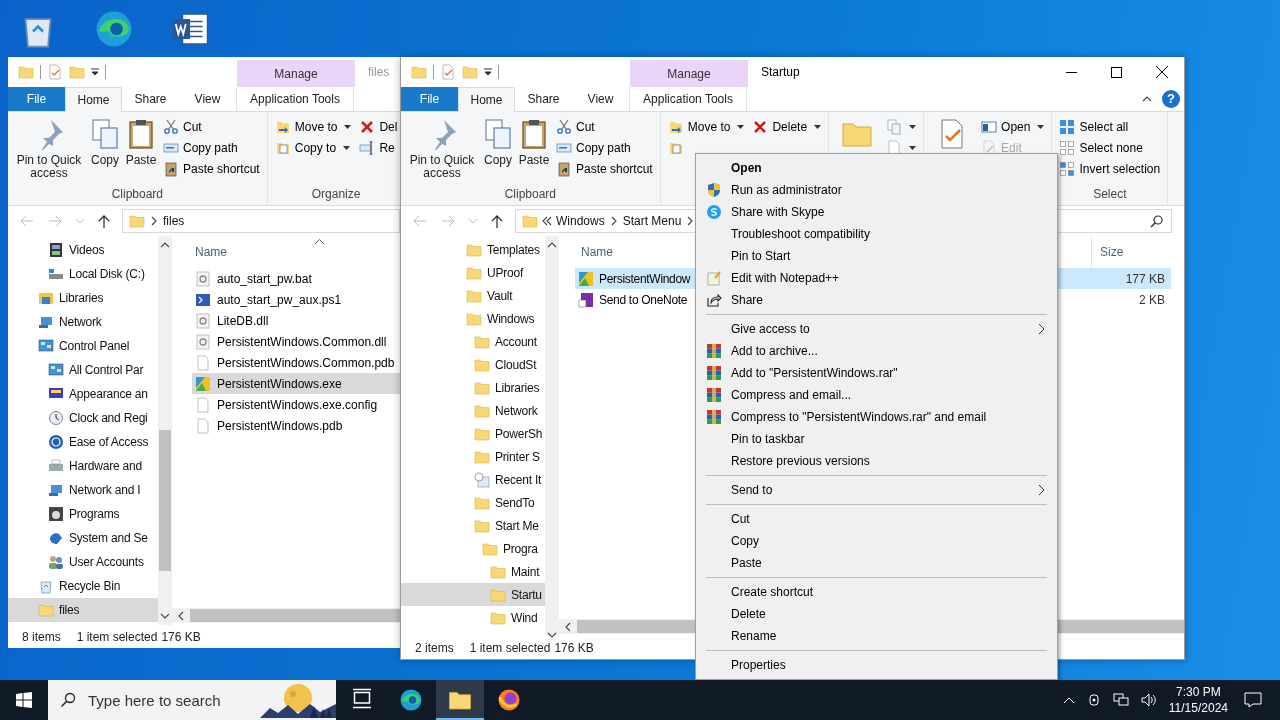 The image size is (1280, 720). Describe the element at coordinates (378, 72) in the screenshot. I see `window-title: files` at that location.